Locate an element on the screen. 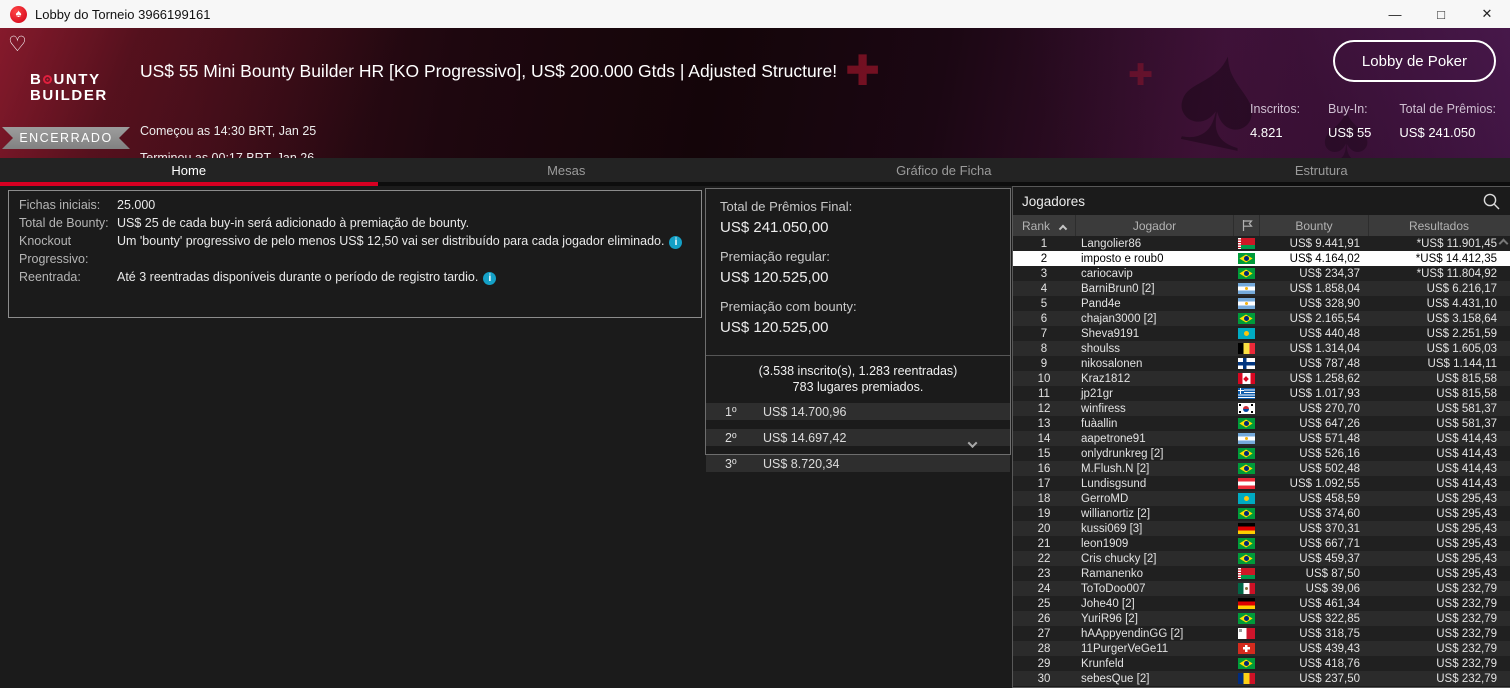  player-bounty: US$ 440,48 is located at coordinates (1329, 333).